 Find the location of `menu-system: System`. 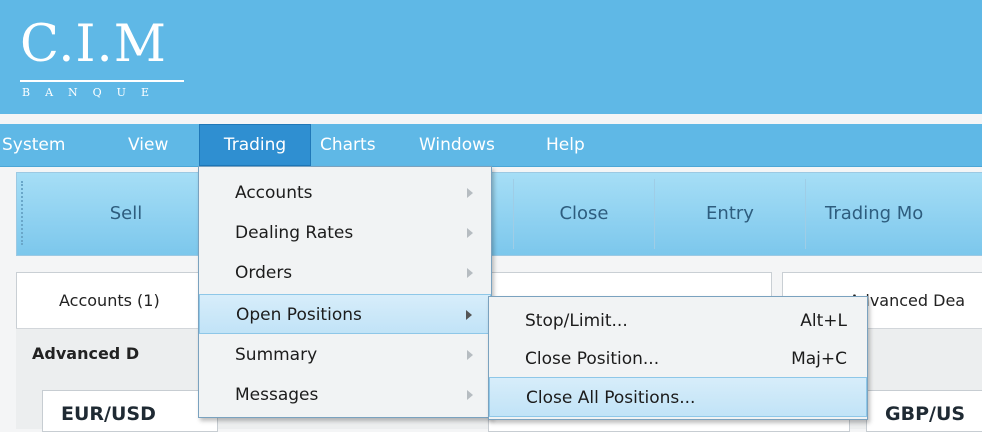

menu-system: System is located at coordinates (33, 145).